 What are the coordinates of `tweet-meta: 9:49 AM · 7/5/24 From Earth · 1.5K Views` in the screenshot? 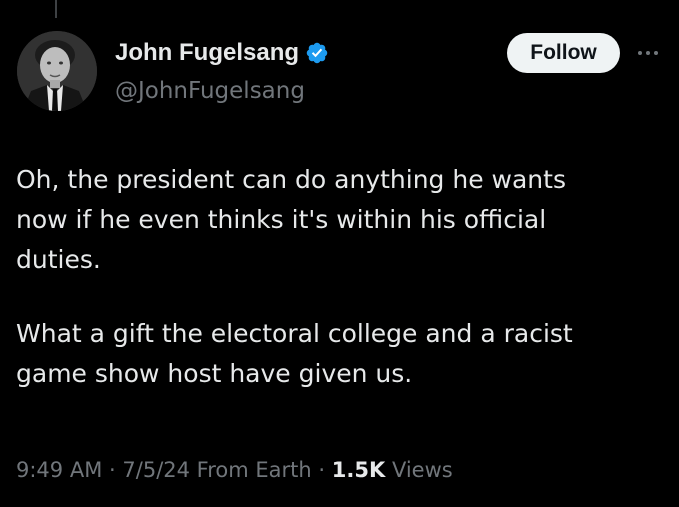 It's located at (234, 470).